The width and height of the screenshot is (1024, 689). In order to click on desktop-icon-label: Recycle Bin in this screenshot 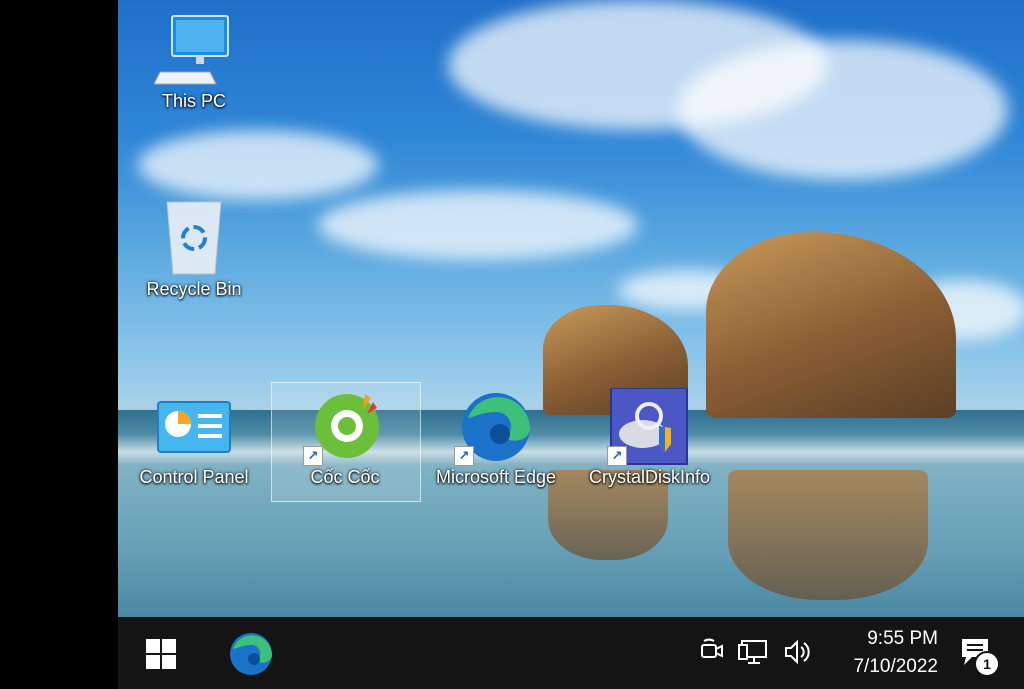, I will do `click(194, 289)`.